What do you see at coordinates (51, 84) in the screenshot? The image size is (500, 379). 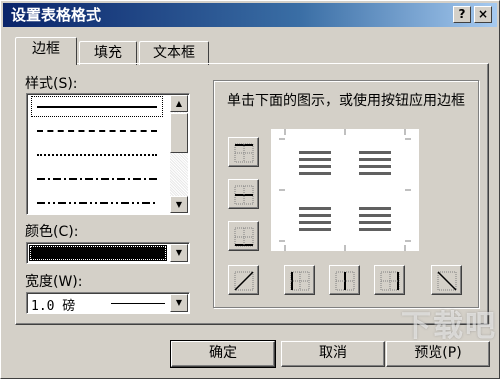 I see `style-label: 样式(S):` at bounding box center [51, 84].